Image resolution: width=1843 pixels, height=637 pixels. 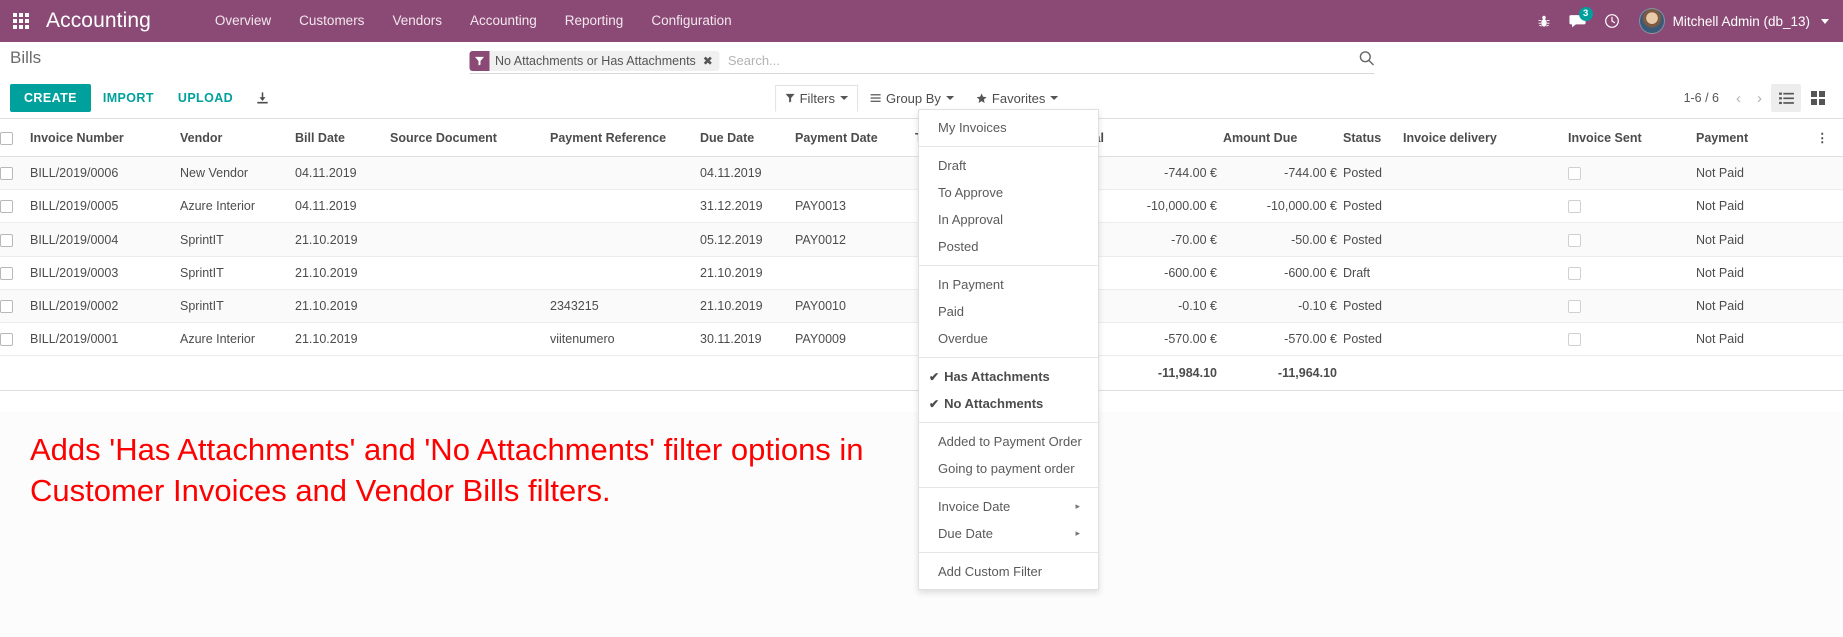 I want to click on filters-label: Filters, so click(x=817, y=98).